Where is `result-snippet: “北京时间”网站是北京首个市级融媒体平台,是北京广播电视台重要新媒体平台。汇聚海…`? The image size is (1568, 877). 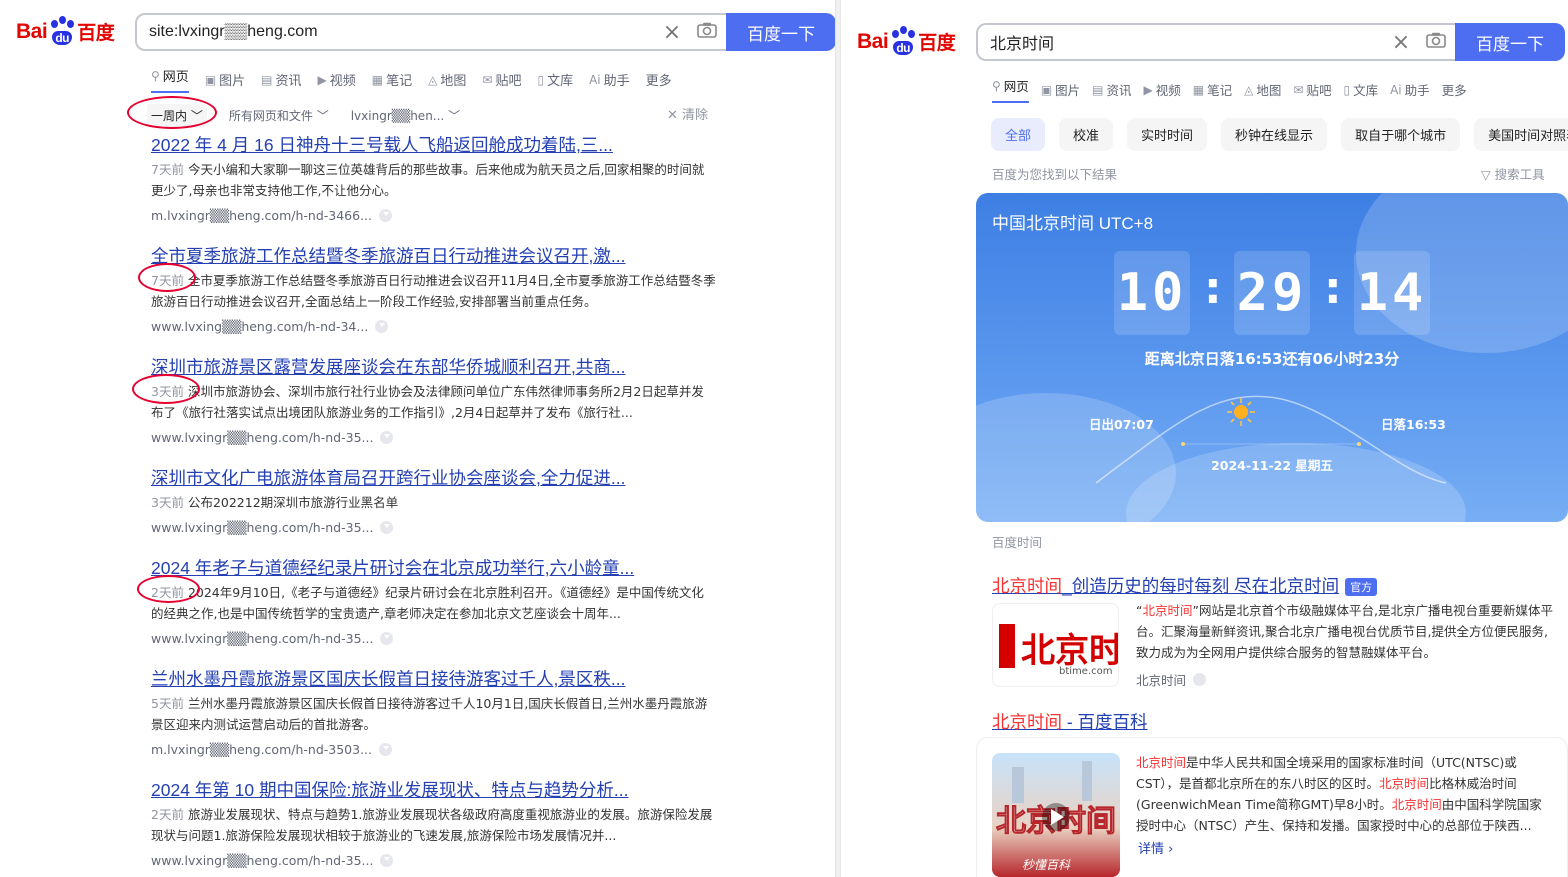
result-snippet: “北京时间”网站是北京首个市级融媒体平台,是北京广播电视台重要新媒体平台。汇聚海… is located at coordinates (1344, 631).